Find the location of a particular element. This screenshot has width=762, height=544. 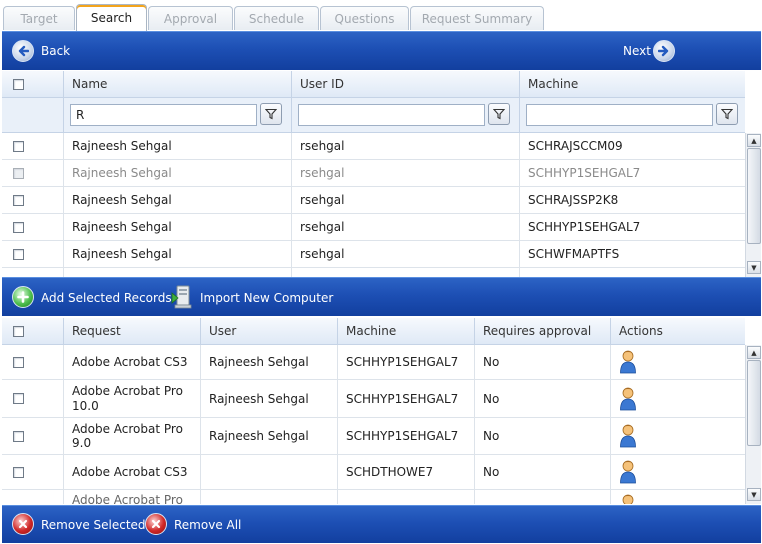

machine-cell: SCHWFMAPTFS is located at coordinates (632, 254).